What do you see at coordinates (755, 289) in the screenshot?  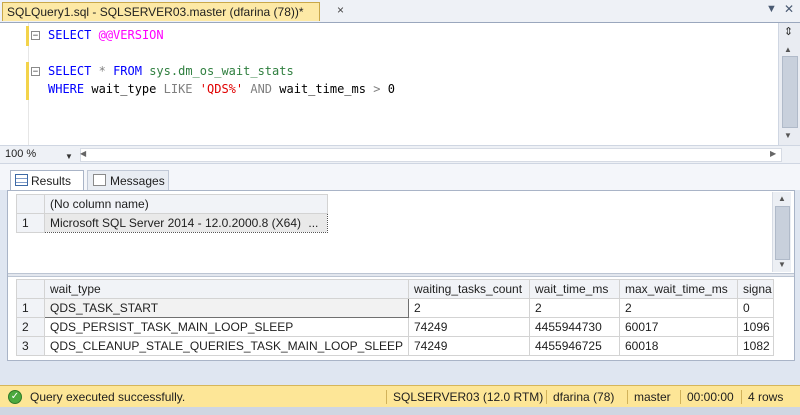 I see `column-header: signa` at bounding box center [755, 289].